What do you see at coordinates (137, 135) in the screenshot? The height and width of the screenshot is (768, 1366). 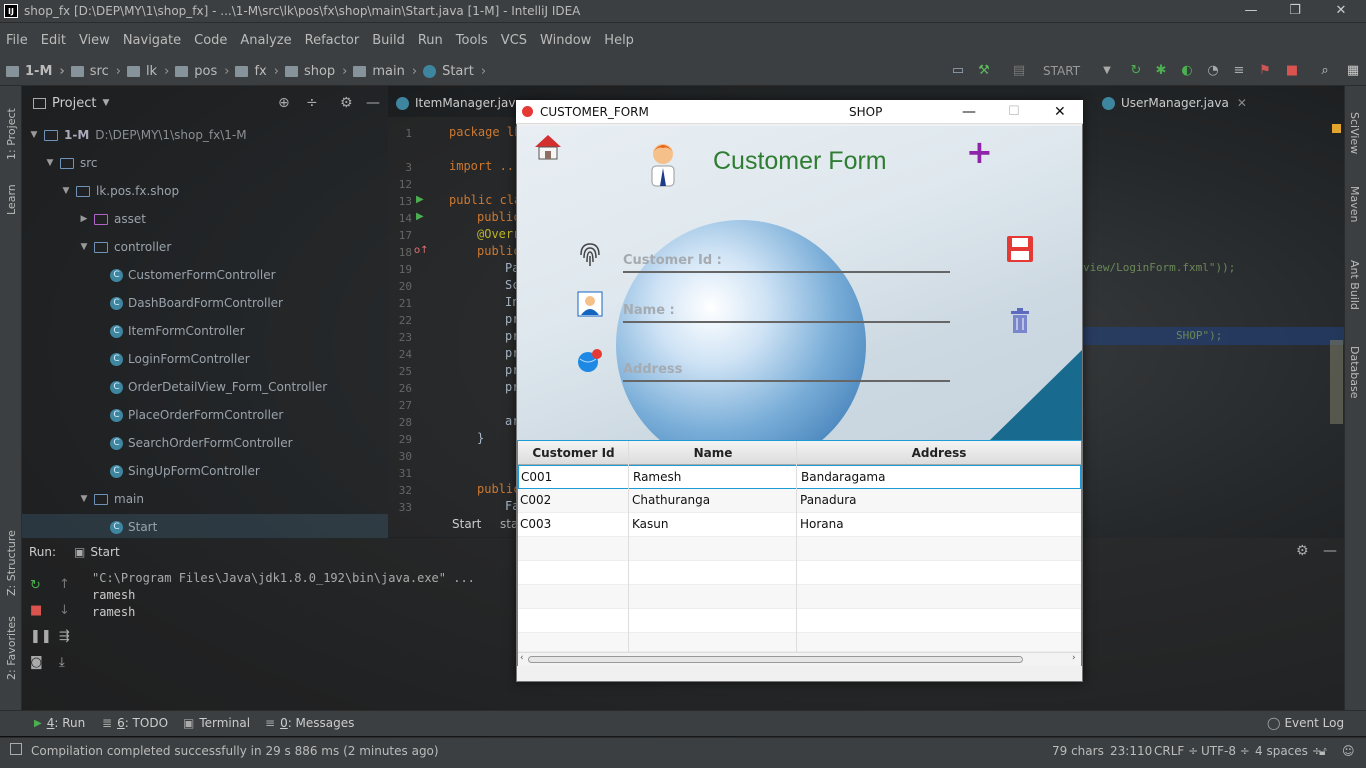 I see `tree-item-module: ▼ 1-M D:\DEP\MY\1\shop_fx\1-M` at bounding box center [137, 135].